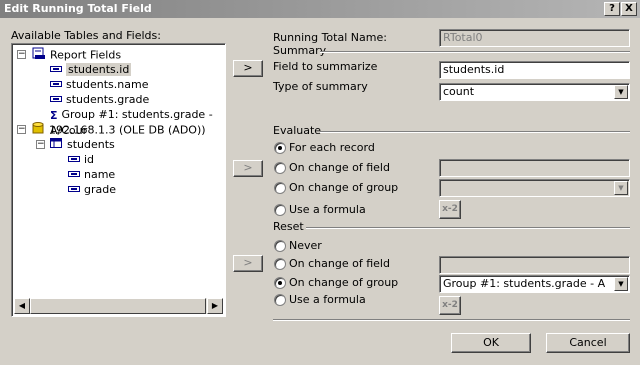 This screenshot has width=640, height=365. Describe the element at coordinates (248, 168) in the screenshot. I see `add-evaluate-field-button: >` at that location.